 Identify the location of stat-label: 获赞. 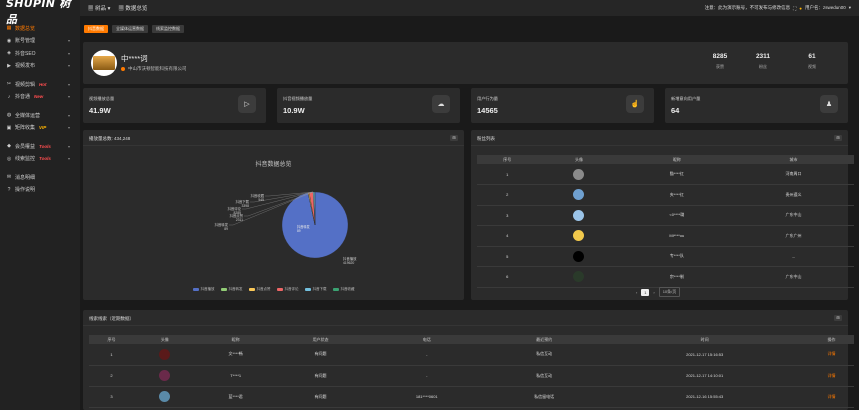
(720, 66).